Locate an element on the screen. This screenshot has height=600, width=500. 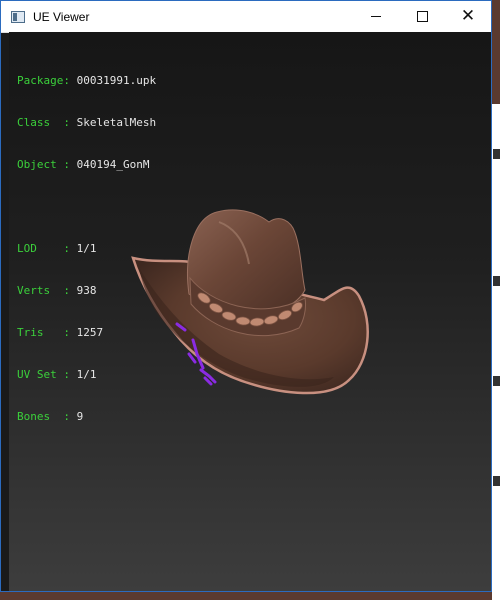
minimize-button is located at coordinates (376, 16).